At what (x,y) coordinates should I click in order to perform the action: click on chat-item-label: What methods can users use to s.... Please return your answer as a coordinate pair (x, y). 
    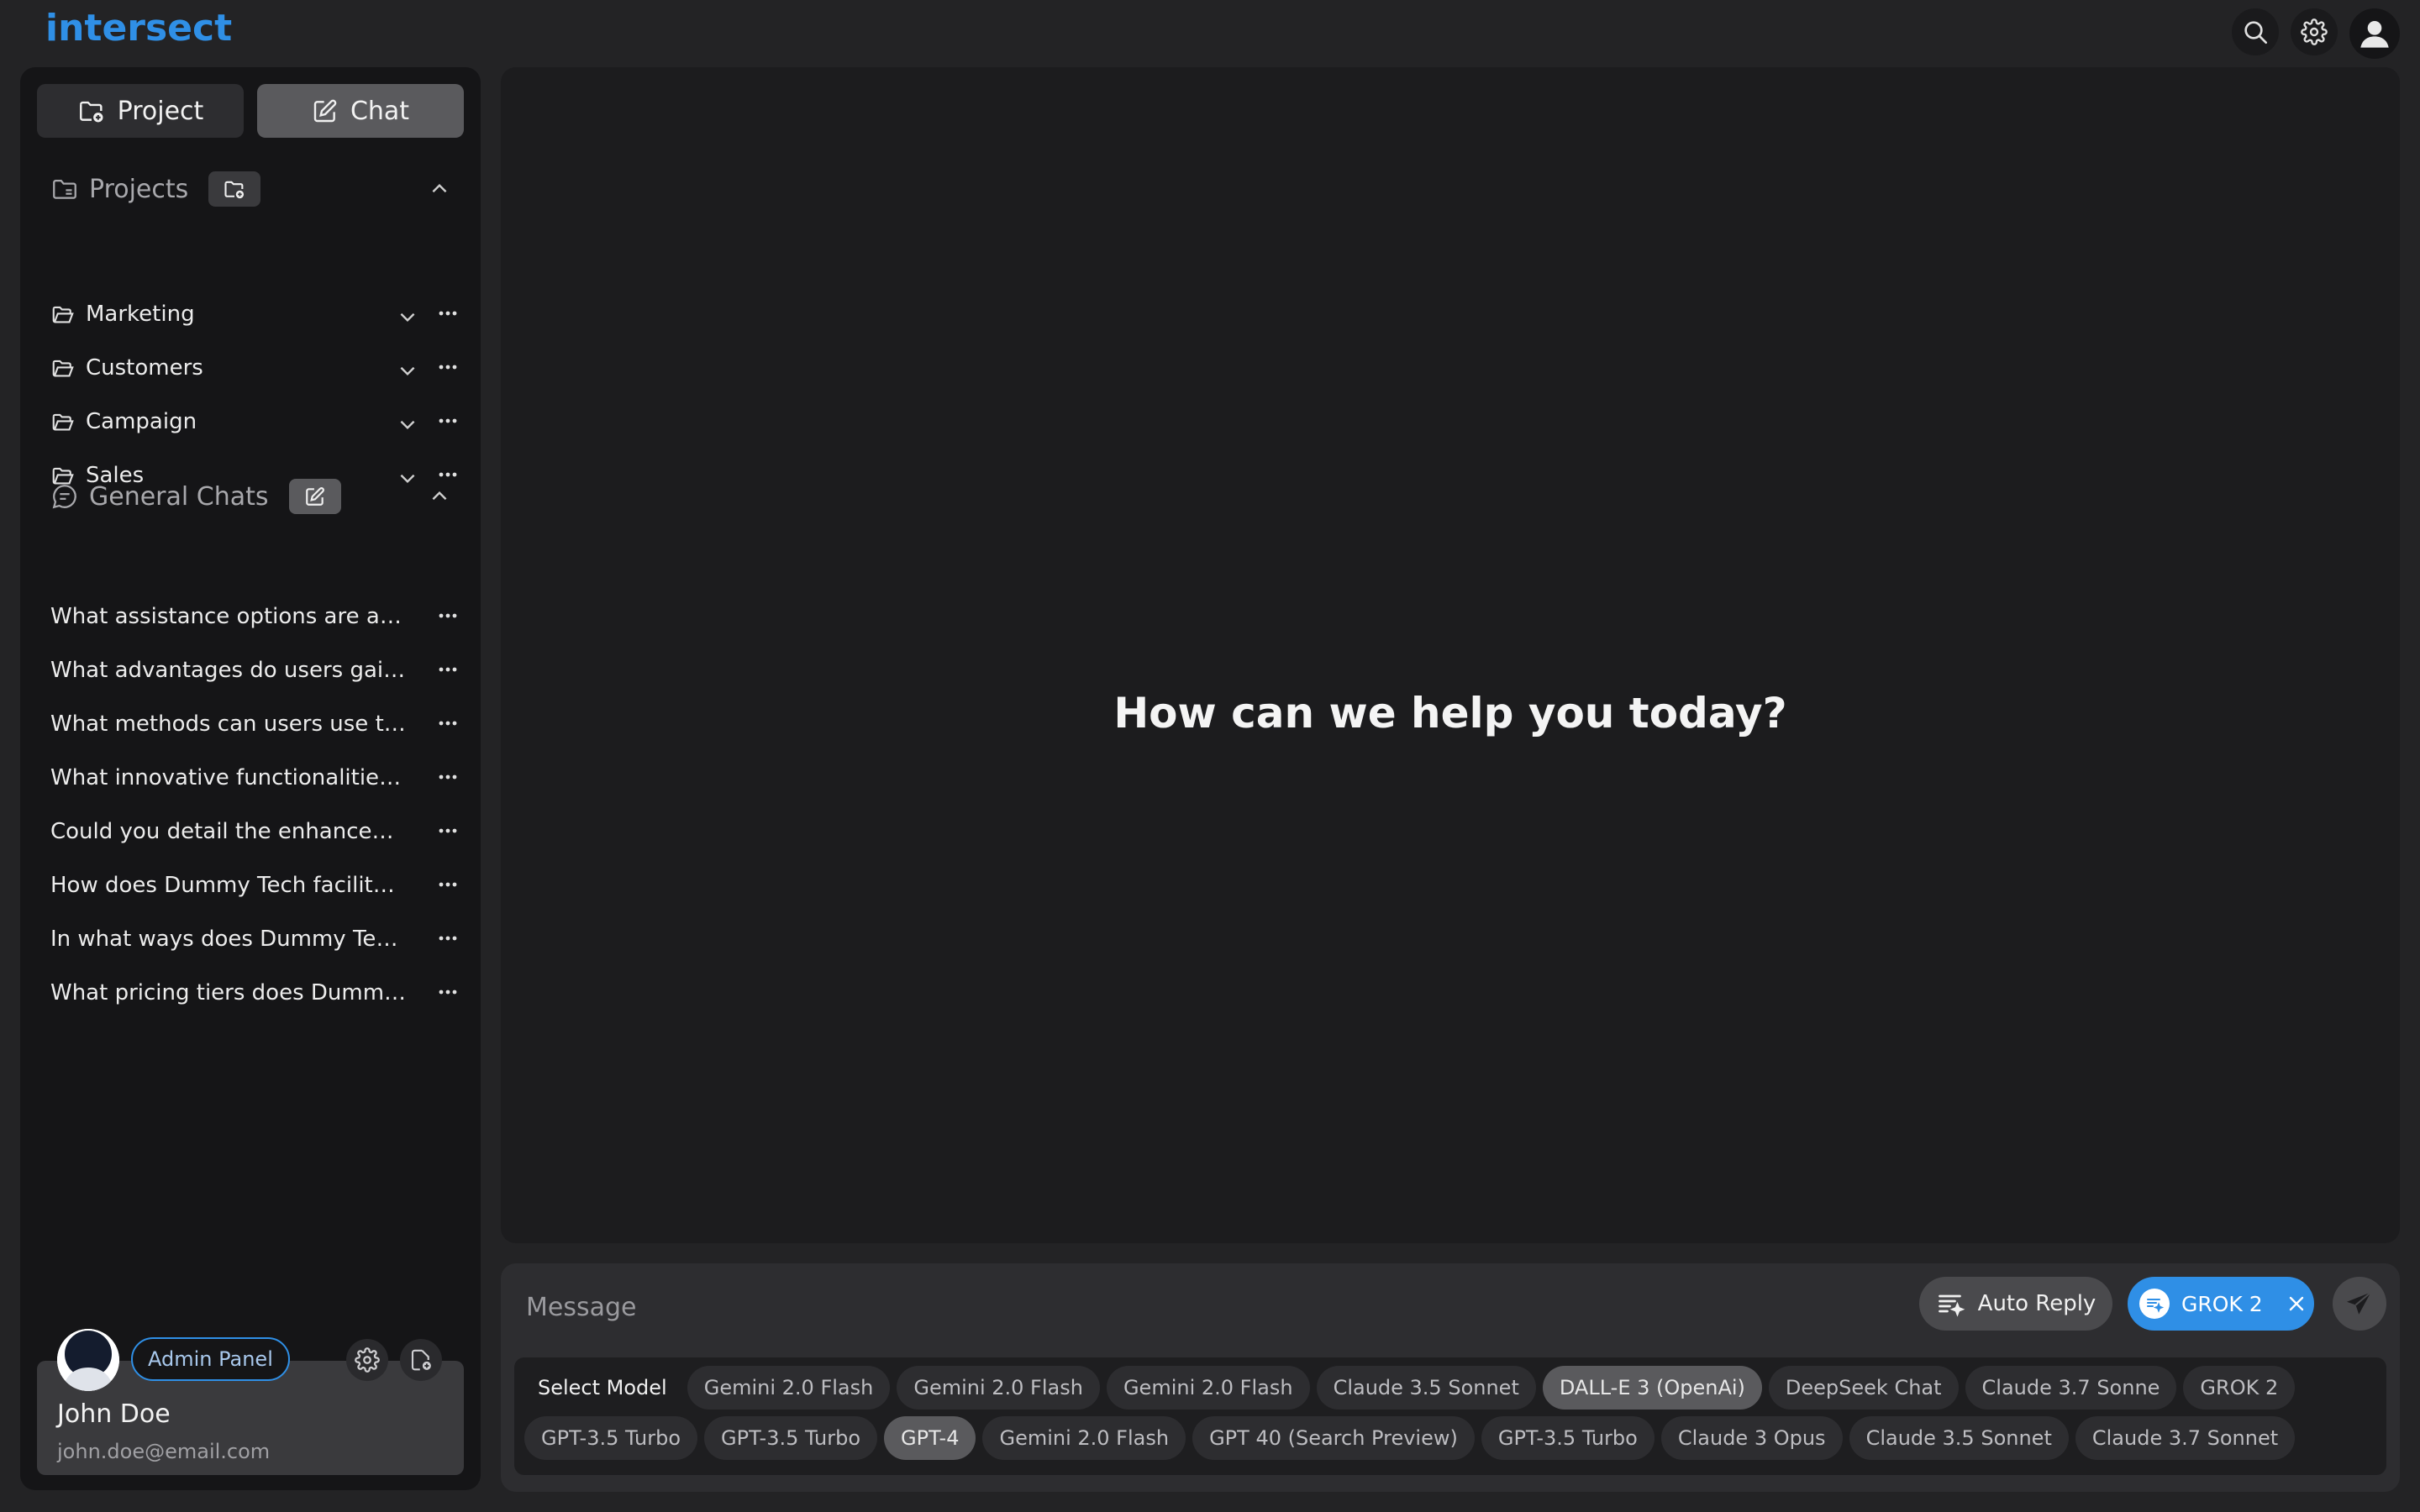
    Looking at the image, I should click on (229, 724).